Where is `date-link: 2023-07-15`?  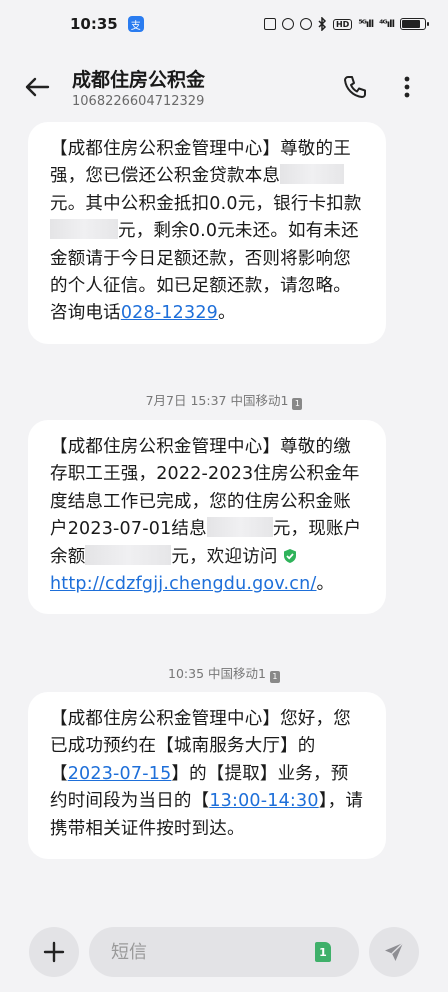
date-link: 2023-07-15 is located at coordinates (120, 774).